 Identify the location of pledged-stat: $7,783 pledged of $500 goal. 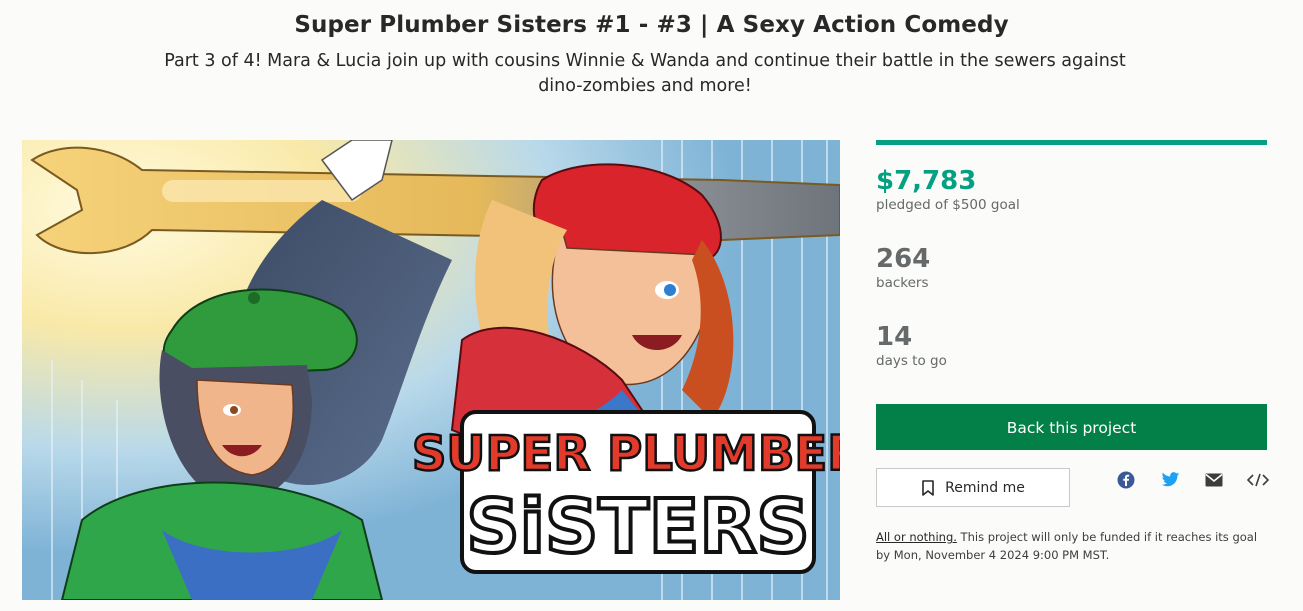
(948, 189).